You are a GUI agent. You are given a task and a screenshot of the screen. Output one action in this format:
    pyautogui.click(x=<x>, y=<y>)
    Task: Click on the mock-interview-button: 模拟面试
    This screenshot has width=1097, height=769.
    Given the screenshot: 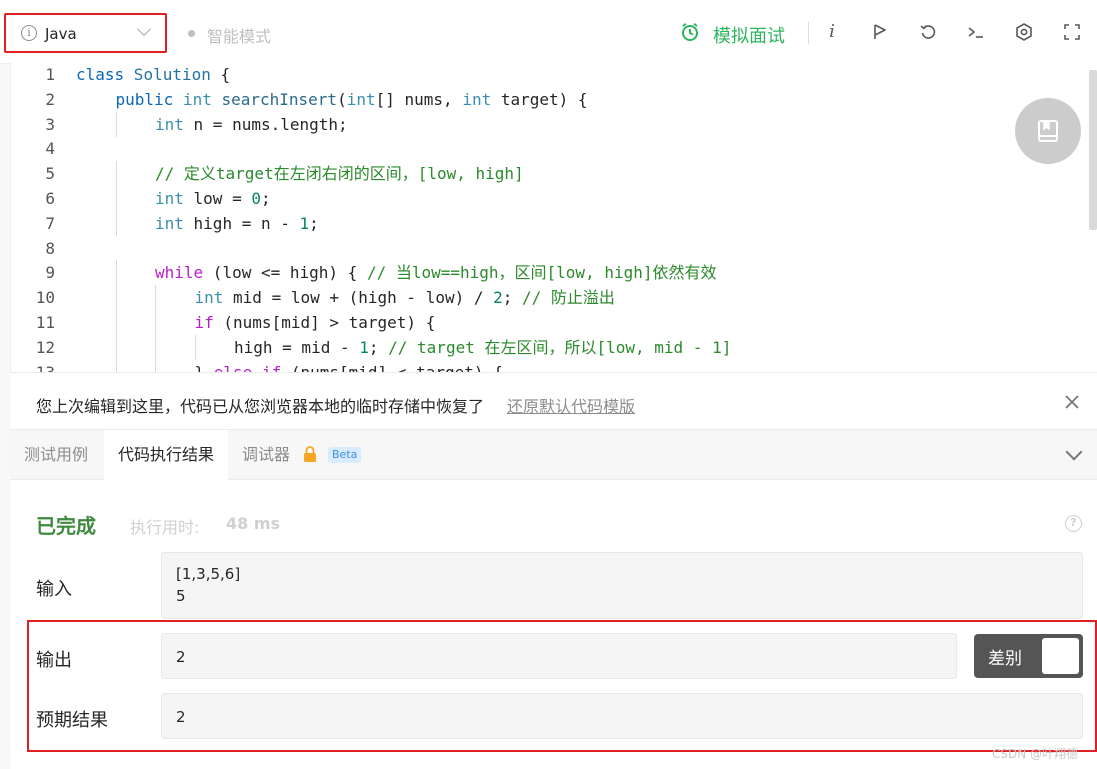 What is the action you would take?
    pyautogui.click(x=749, y=35)
    